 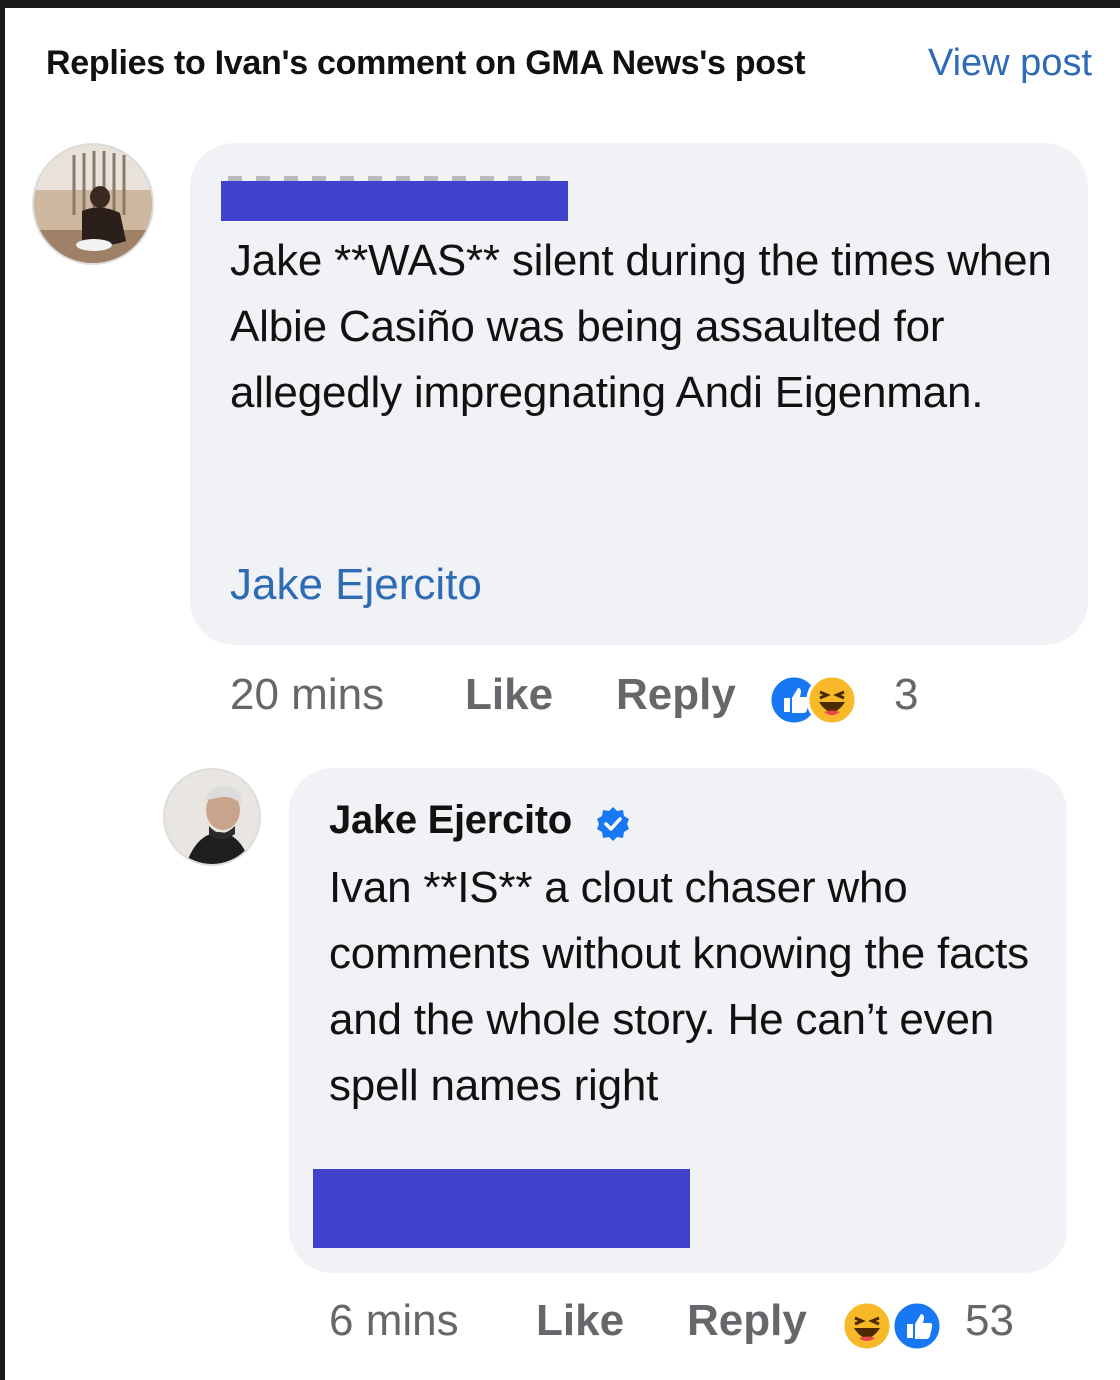 I want to click on avatar-commenter, so click(x=93, y=204).